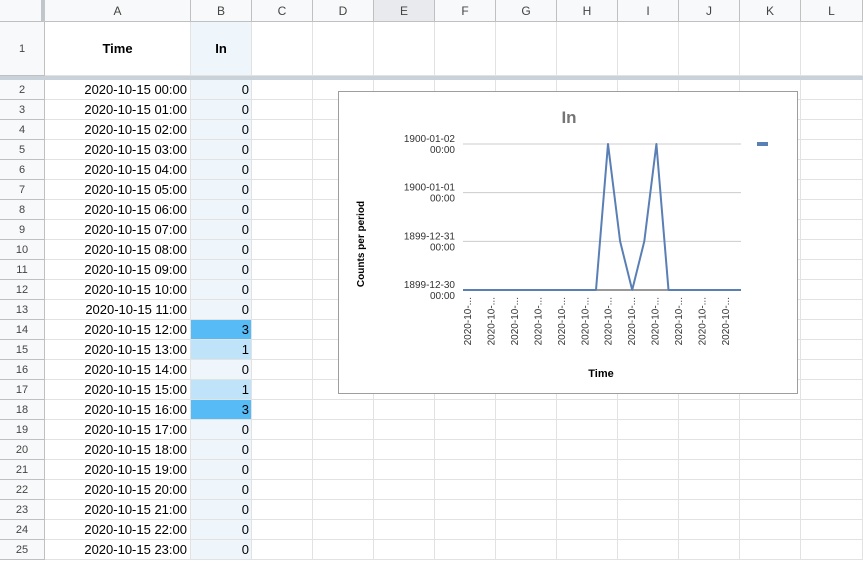  Describe the element at coordinates (118, 450) in the screenshot. I see `cell-time: 2020-10-15 18:00` at that location.